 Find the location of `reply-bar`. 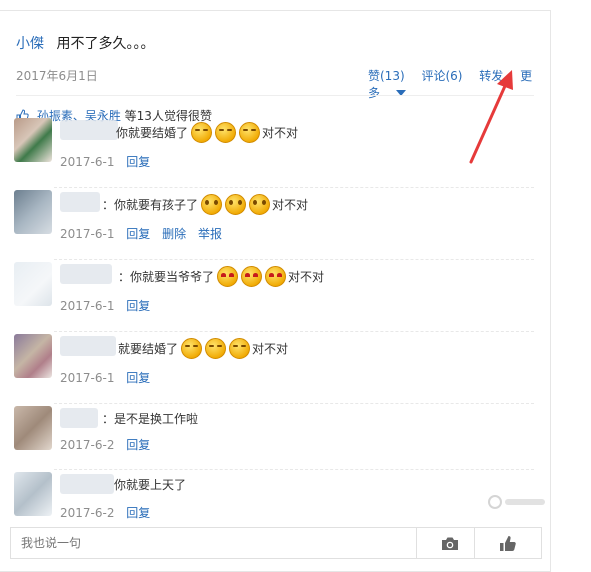

reply-bar is located at coordinates (276, 543).